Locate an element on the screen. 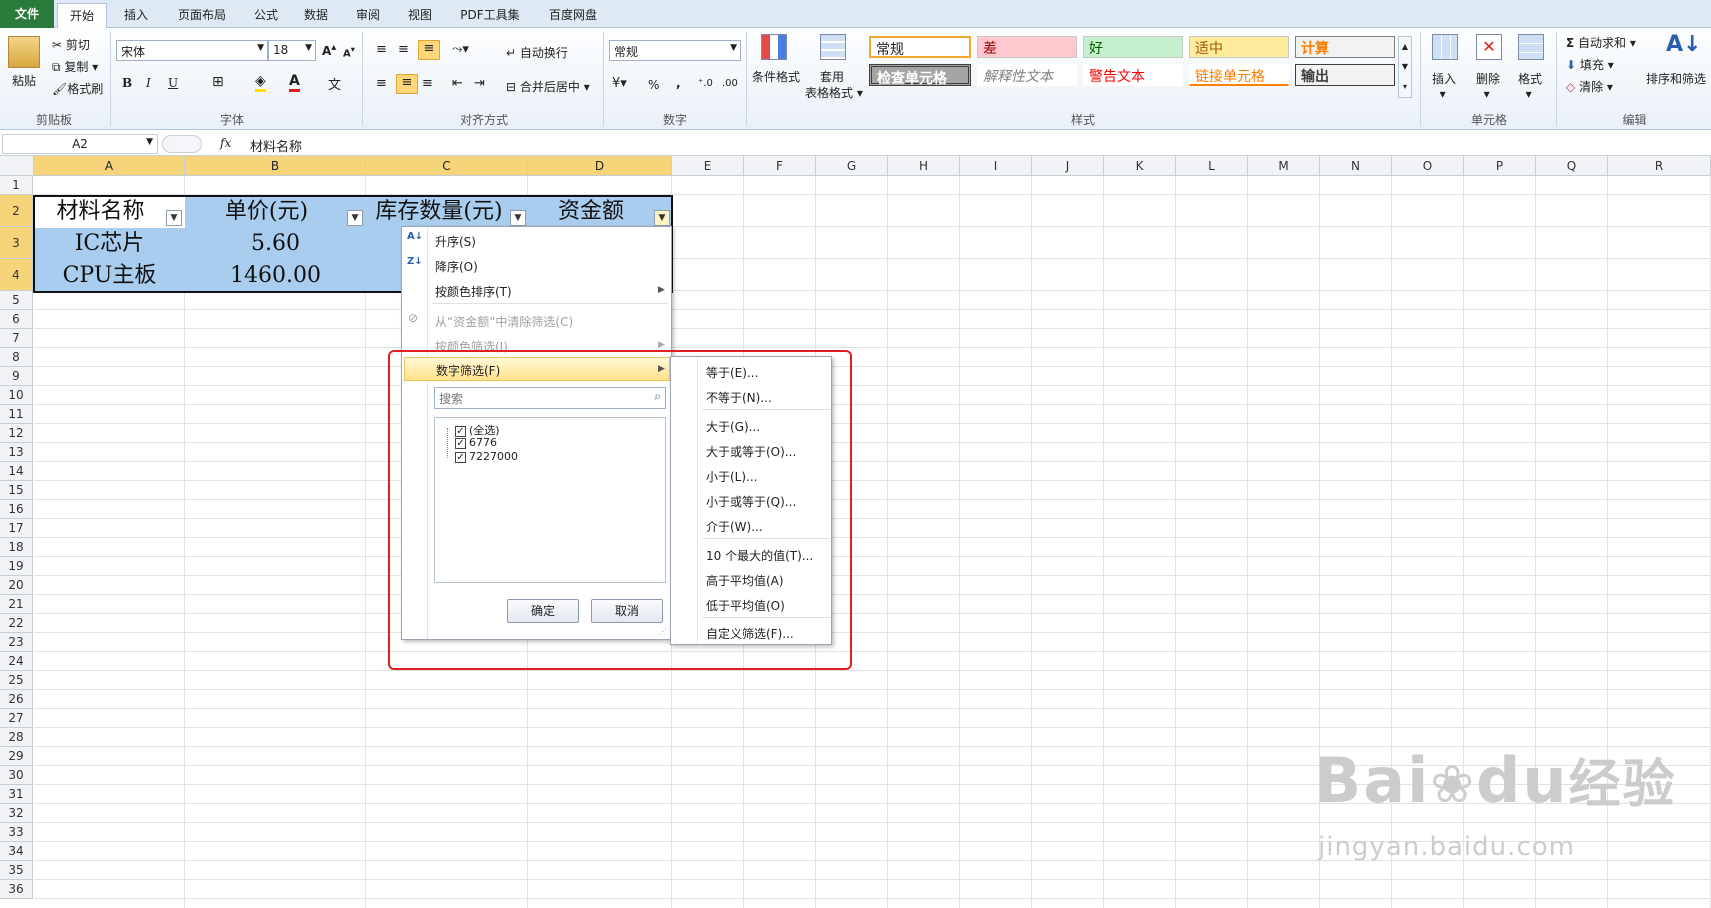 The width and height of the screenshot is (1711, 908). column-header: J is located at coordinates (1068, 166).